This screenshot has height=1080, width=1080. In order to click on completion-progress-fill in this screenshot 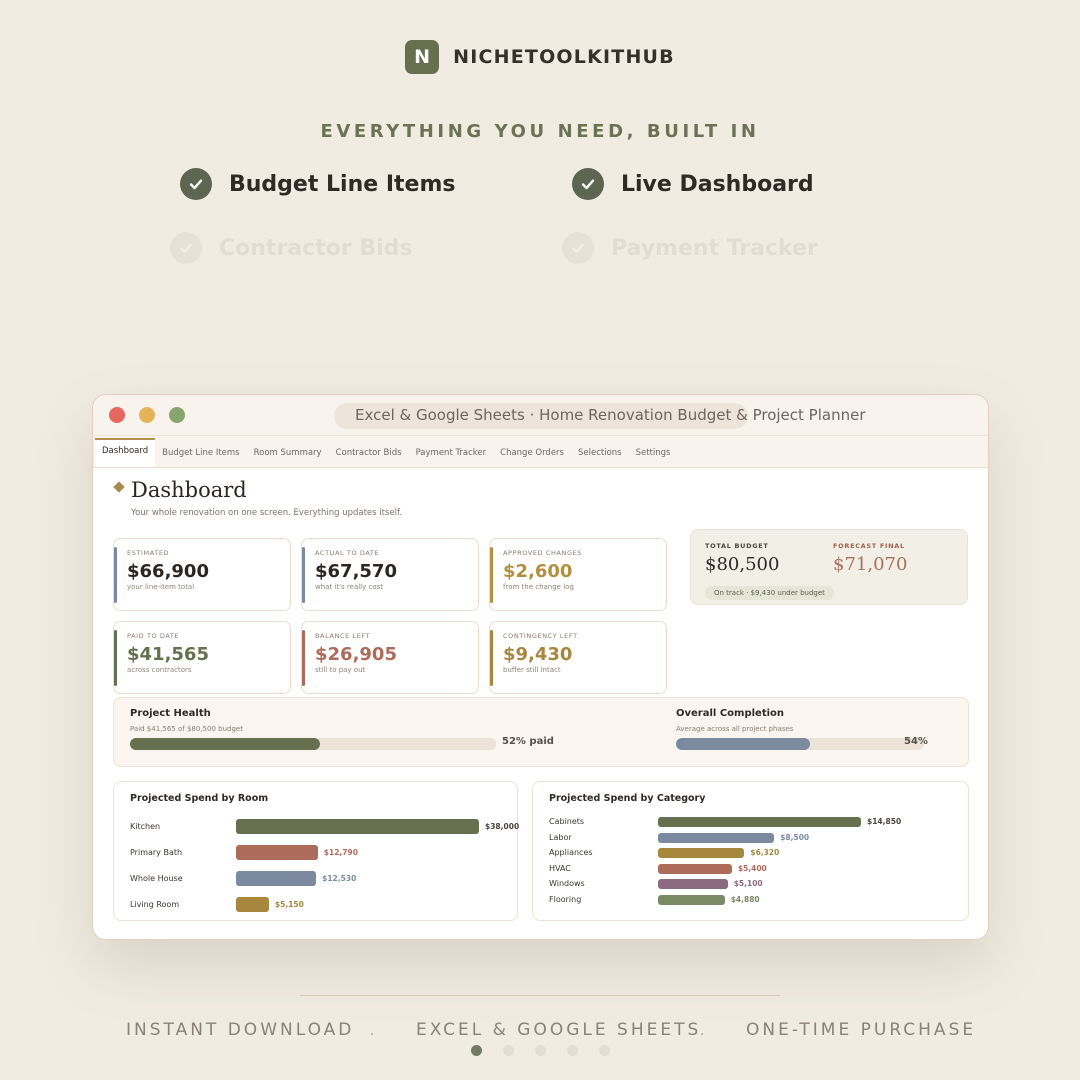, I will do `click(743, 744)`.